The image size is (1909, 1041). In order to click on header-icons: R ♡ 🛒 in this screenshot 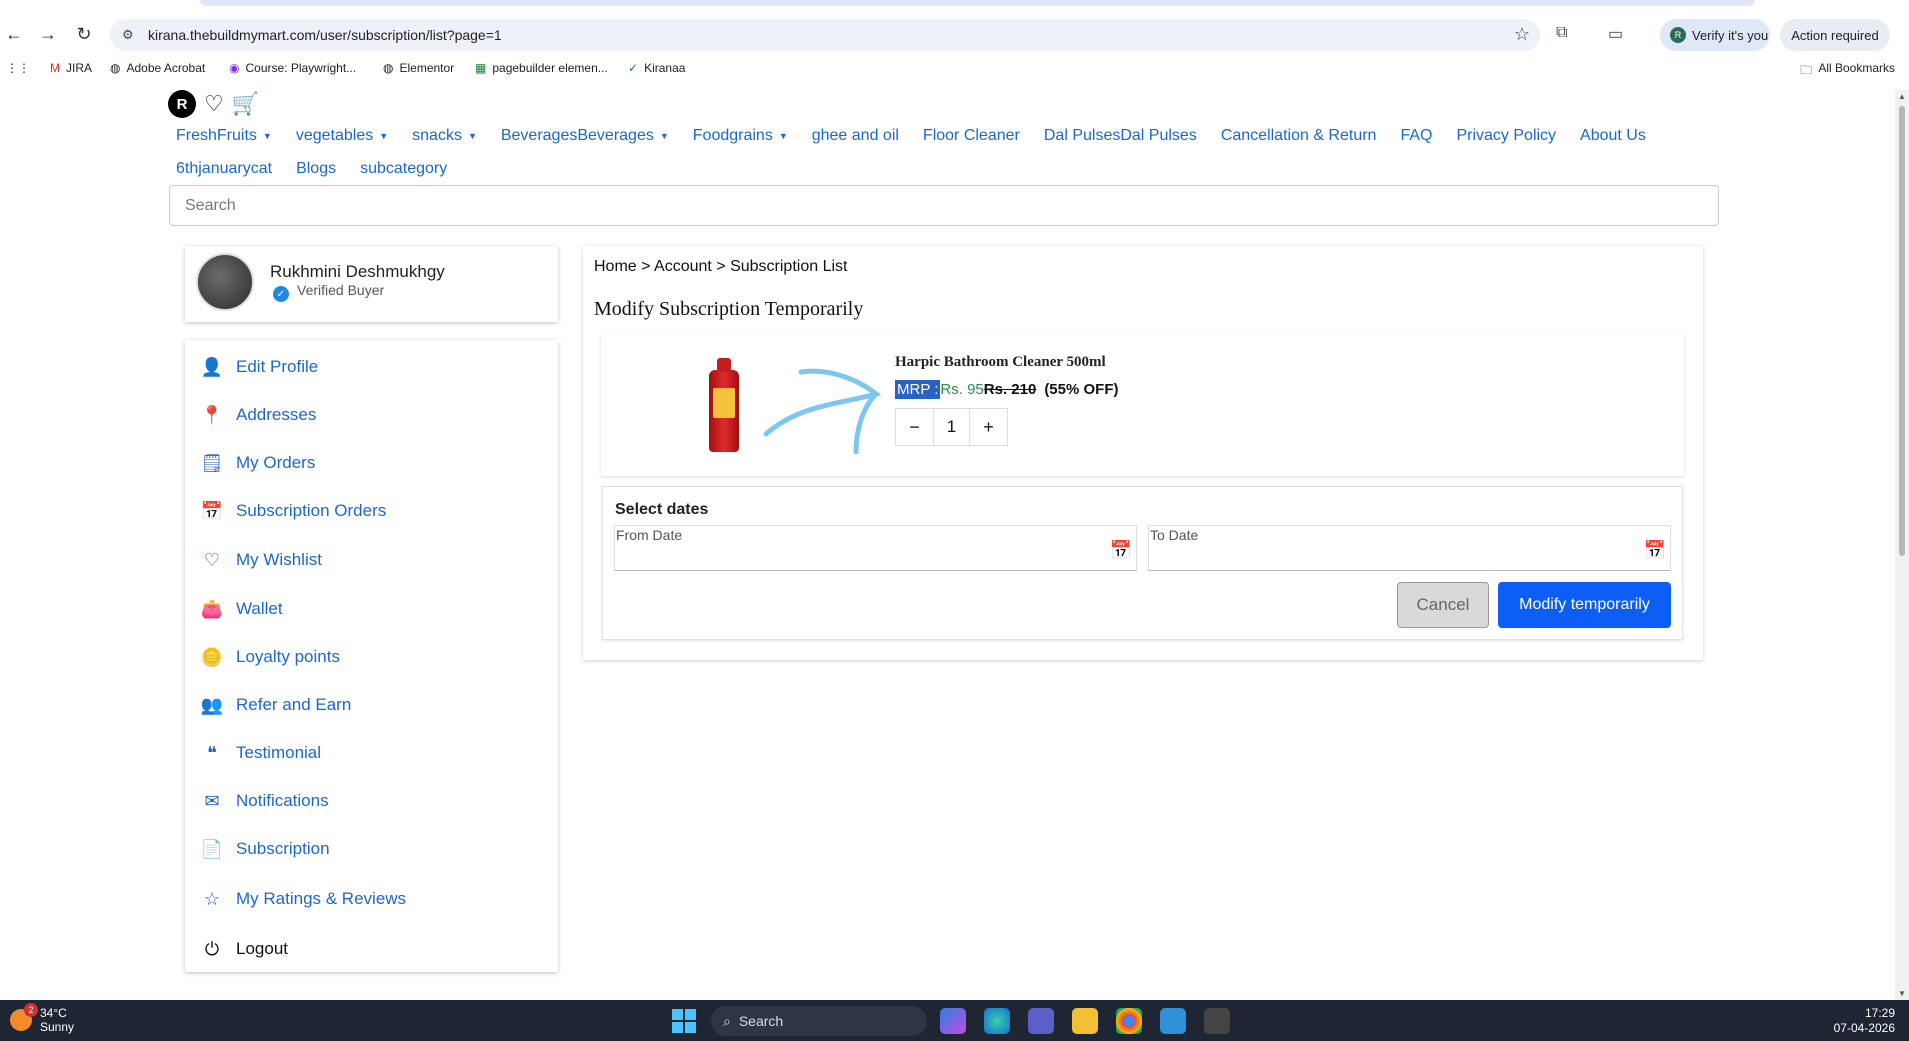, I will do `click(213, 104)`.